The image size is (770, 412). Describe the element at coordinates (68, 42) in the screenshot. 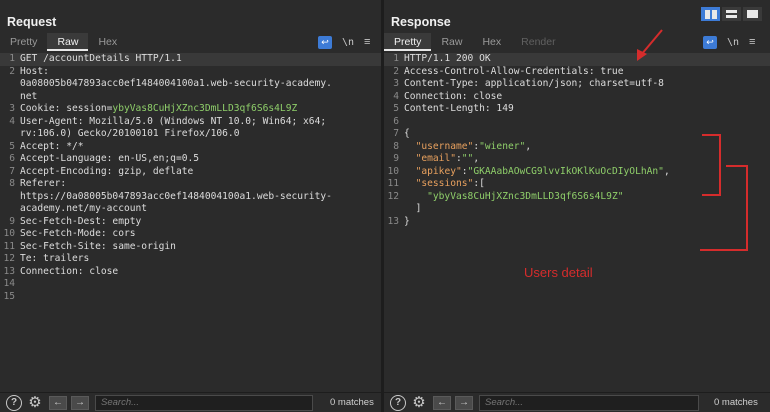

I see `request-tab-raw: Raw` at that location.